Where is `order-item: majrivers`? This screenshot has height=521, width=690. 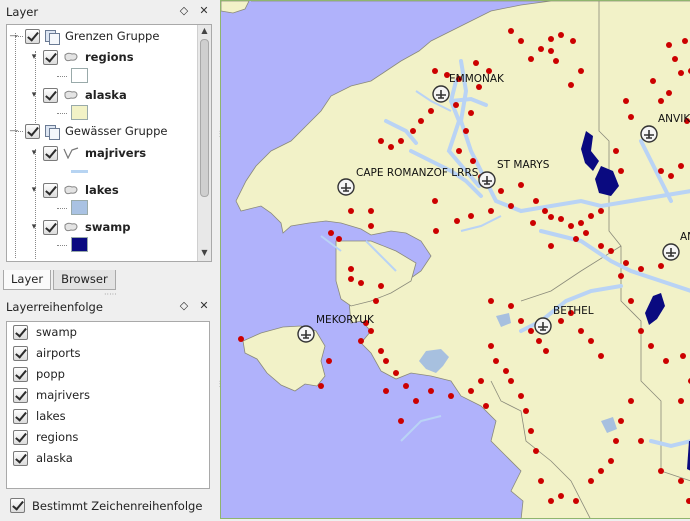
order-item: majrivers is located at coordinates (51, 395).